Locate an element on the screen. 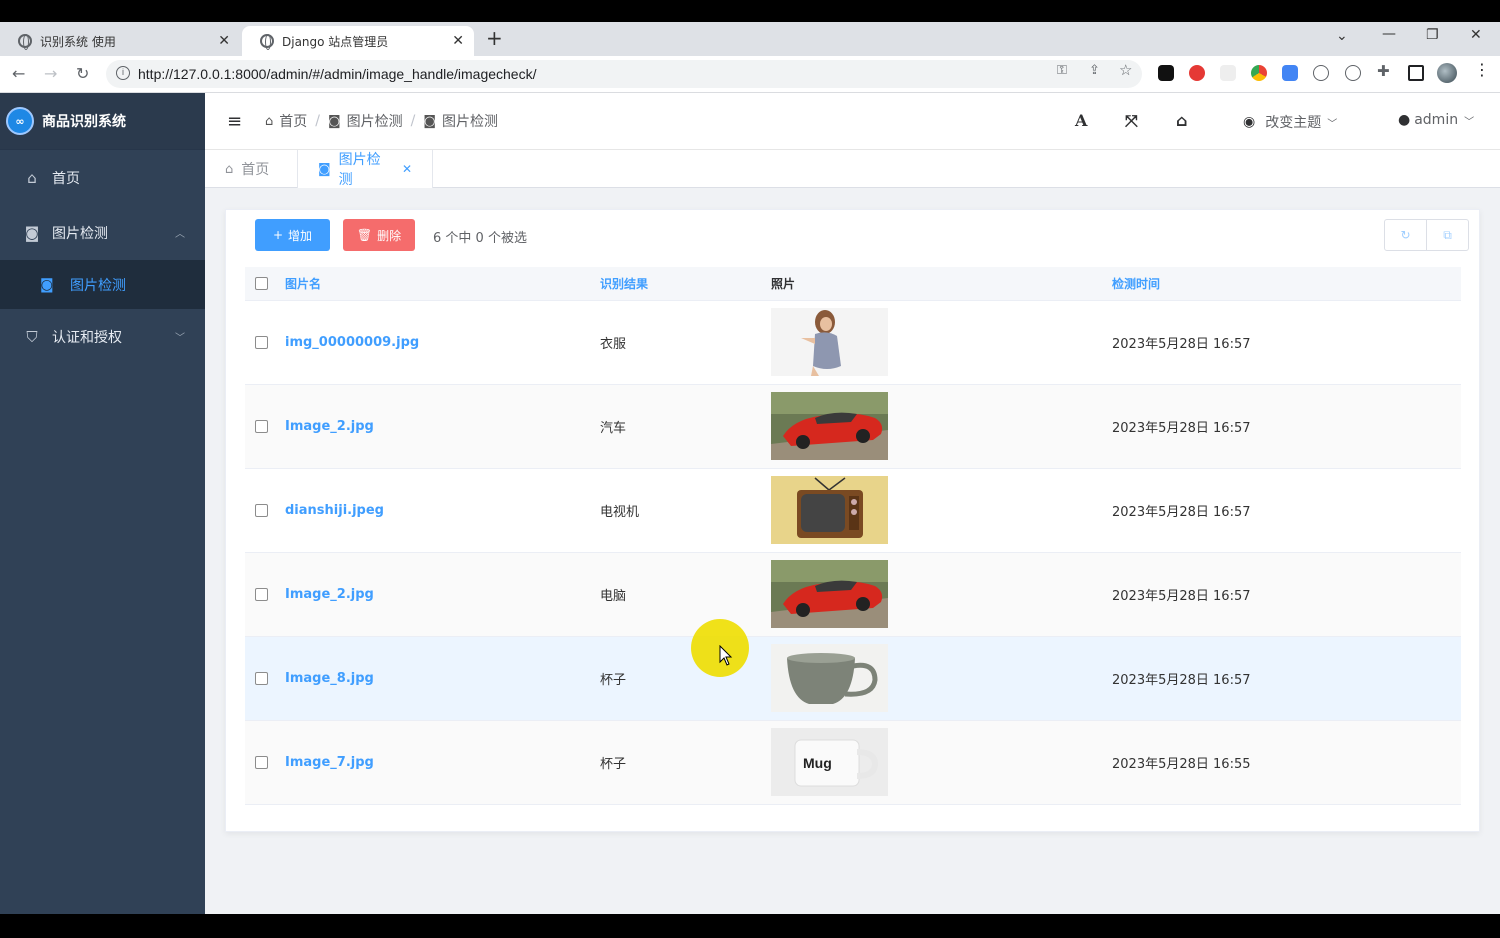  brand: ∞ 商品识别系统 is located at coordinates (102, 121).